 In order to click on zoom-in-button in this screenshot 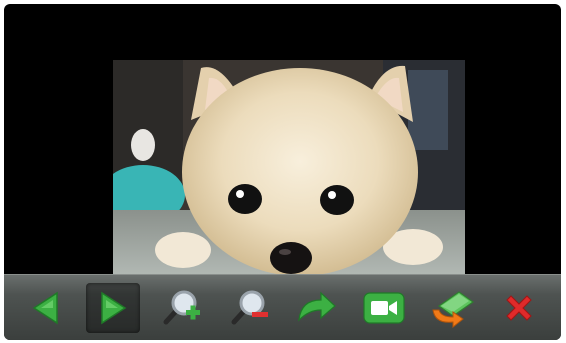, I will do `click(181, 308)`.